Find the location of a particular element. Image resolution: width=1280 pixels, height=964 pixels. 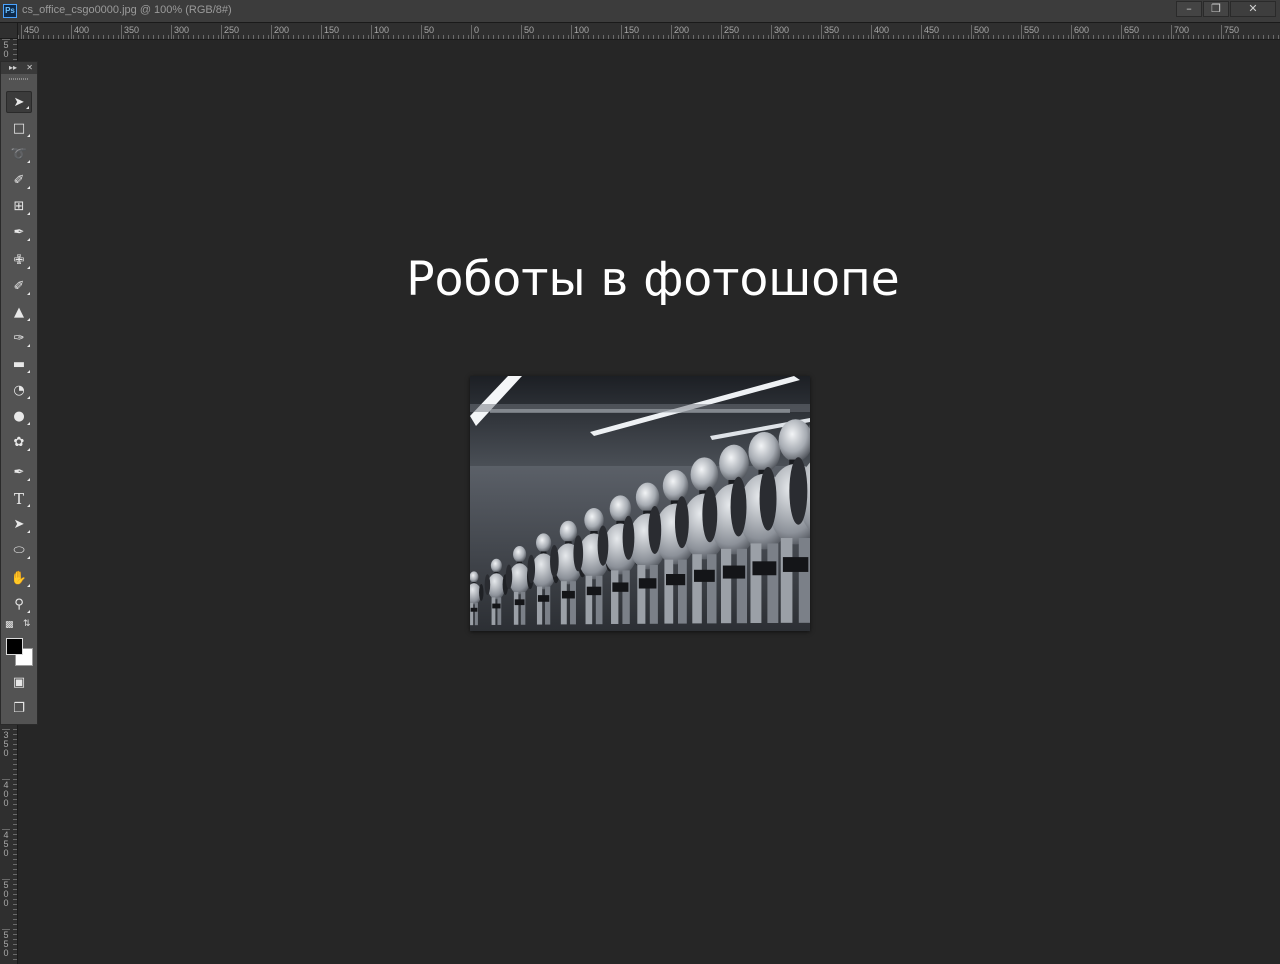

rectangular-marquee-tool-icon: □ is located at coordinates (19, 128).